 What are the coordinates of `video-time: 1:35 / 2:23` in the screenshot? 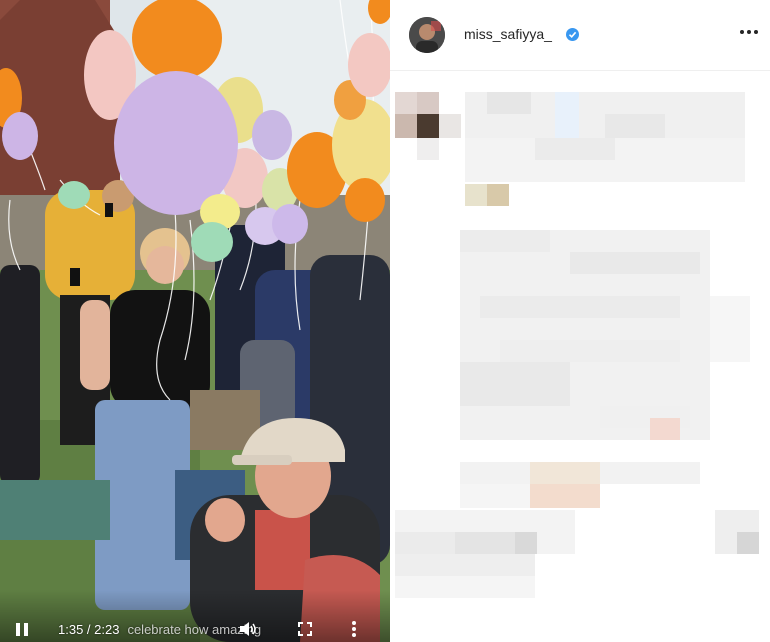 It's located at (89, 629).